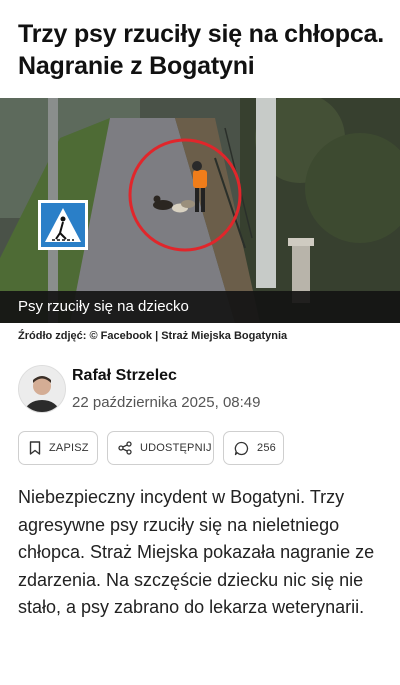  I want to click on comment-icon, so click(241, 448).